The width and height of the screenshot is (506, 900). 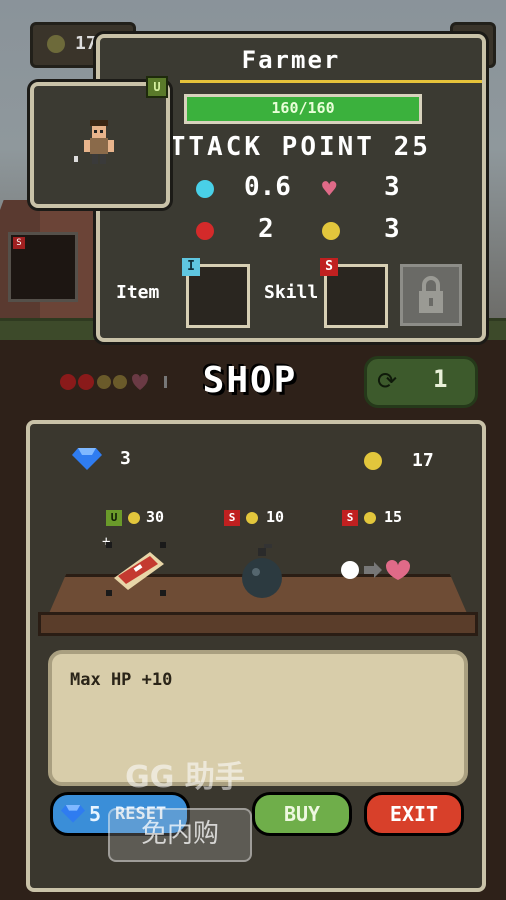 What do you see at coordinates (329, 189) in the screenshot?
I see `heart-icon: ♥` at bounding box center [329, 189].